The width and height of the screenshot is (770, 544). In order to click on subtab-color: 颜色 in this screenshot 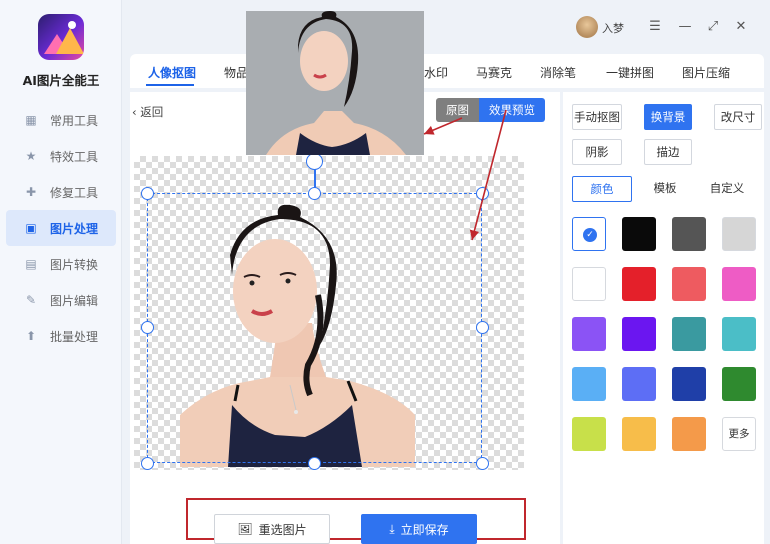, I will do `click(602, 189)`.